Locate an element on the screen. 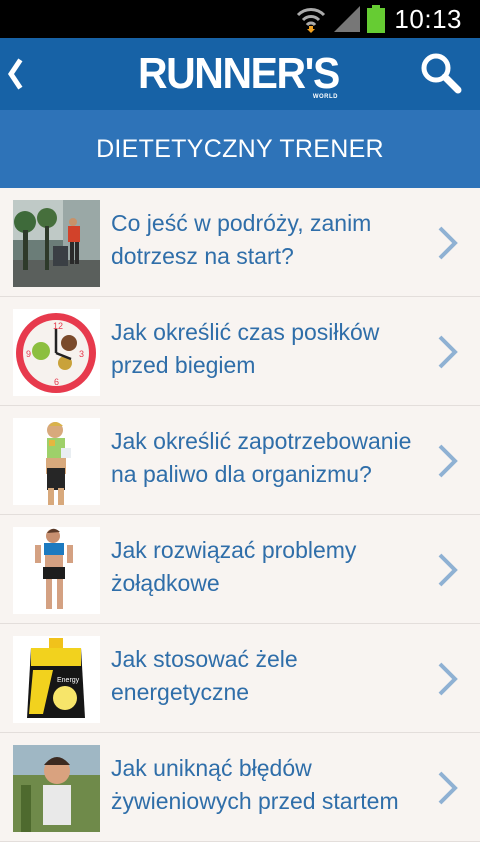  list-item: Jak rozwiązać problemy żołądkowe is located at coordinates (240, 569).